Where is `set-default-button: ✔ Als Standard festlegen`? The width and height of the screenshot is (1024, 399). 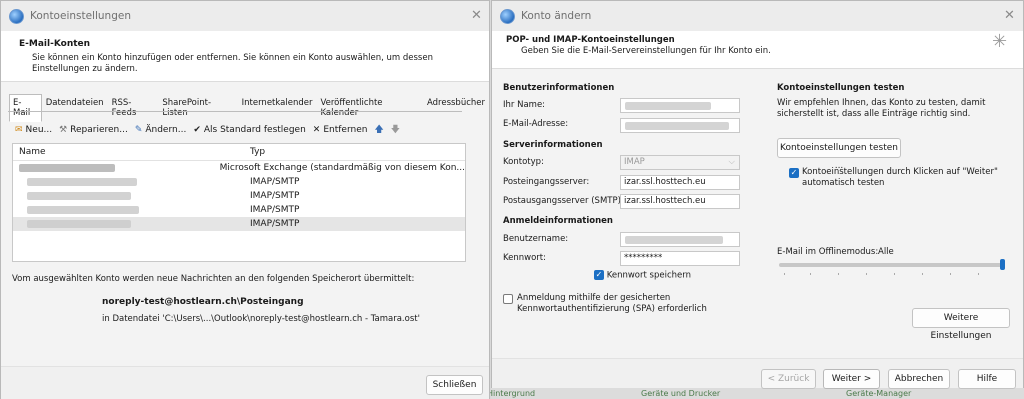 set-default-button: ✔ Als Standard festlegen is located at coordinates (249, 130).